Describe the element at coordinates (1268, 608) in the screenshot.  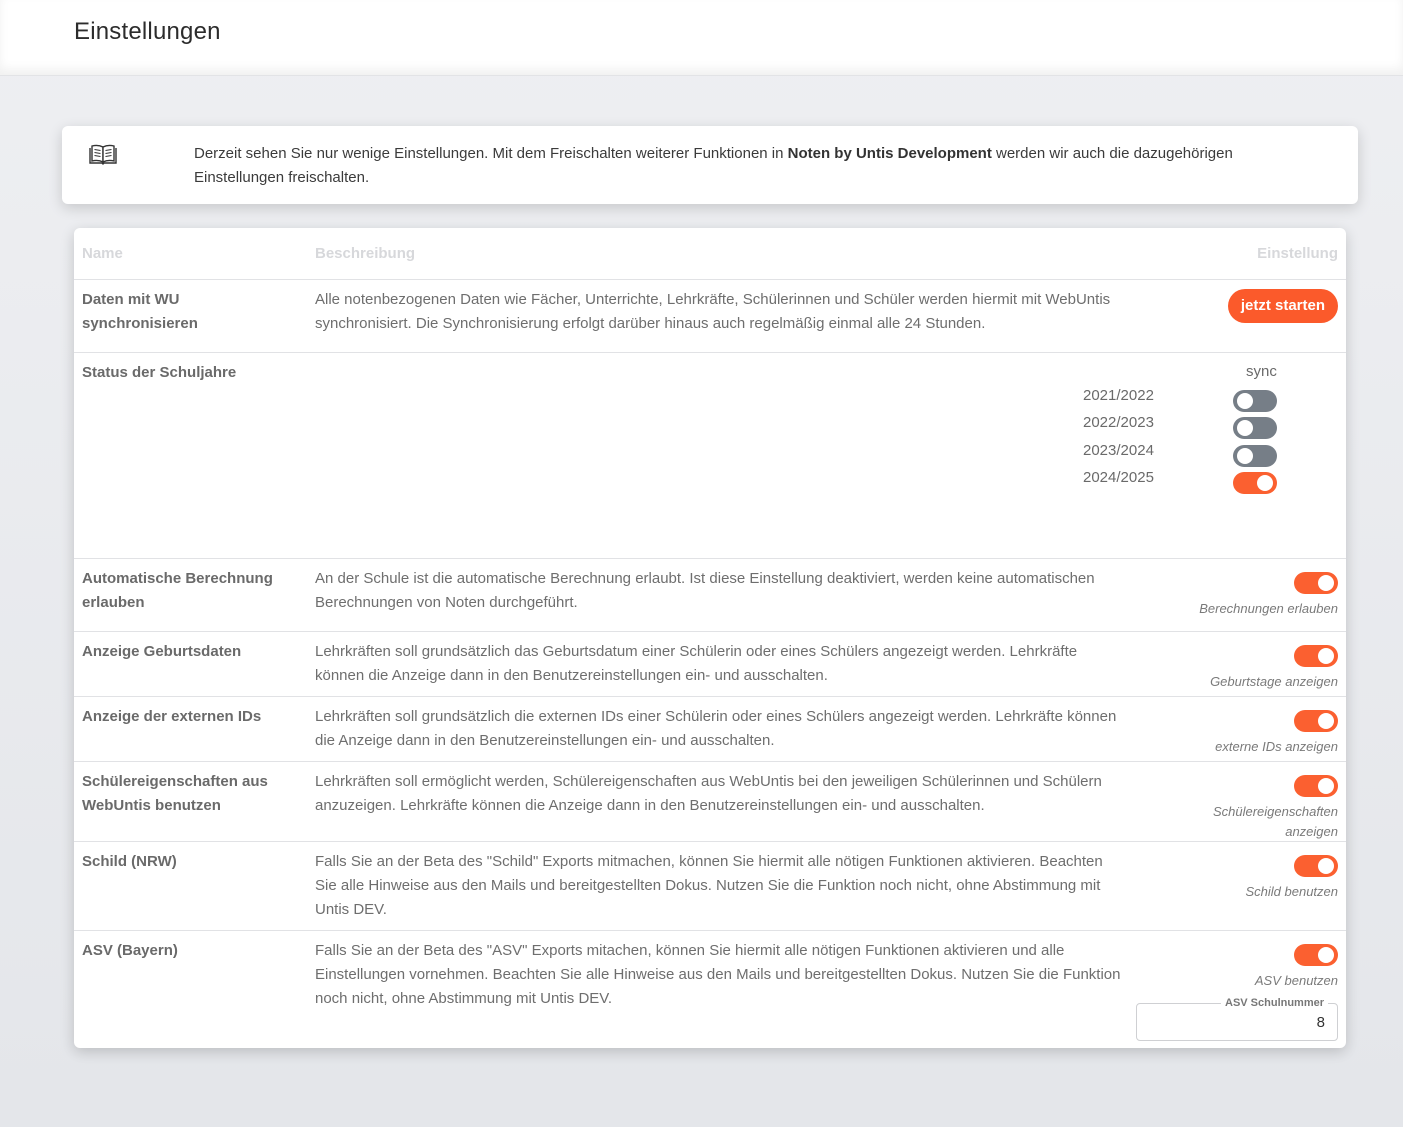
I see `toggle-label: Berechnungen erlauben` at that location.